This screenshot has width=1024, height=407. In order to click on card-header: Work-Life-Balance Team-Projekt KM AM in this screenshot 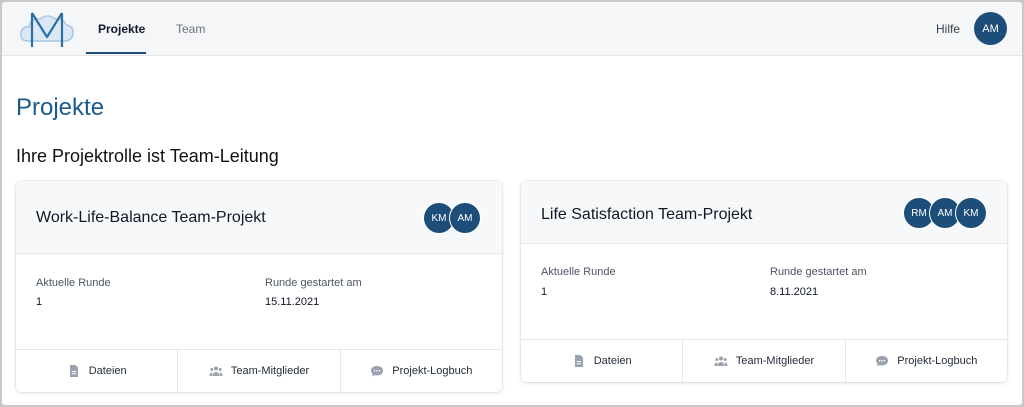, I will do `click(259, 217)`.